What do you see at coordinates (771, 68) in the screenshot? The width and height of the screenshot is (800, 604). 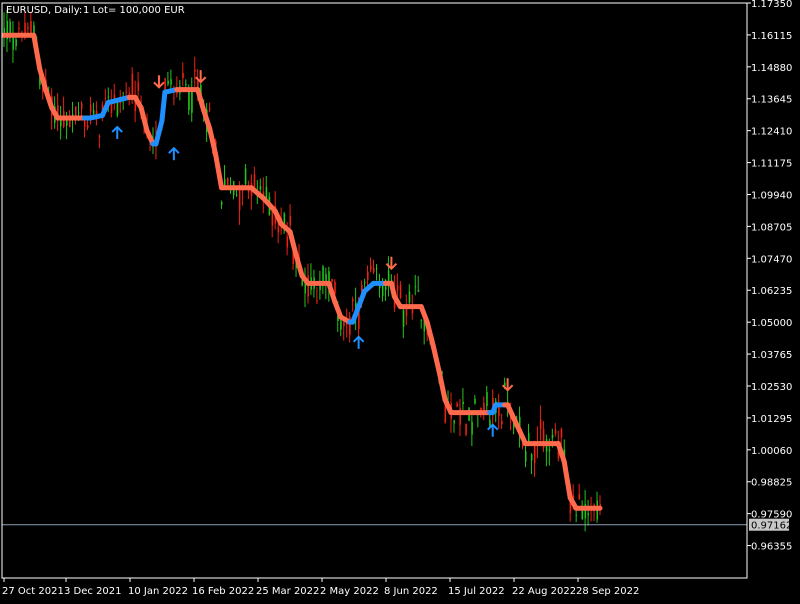 I see `y-tick-label: 1.14880` at bounding box center [771, 68].